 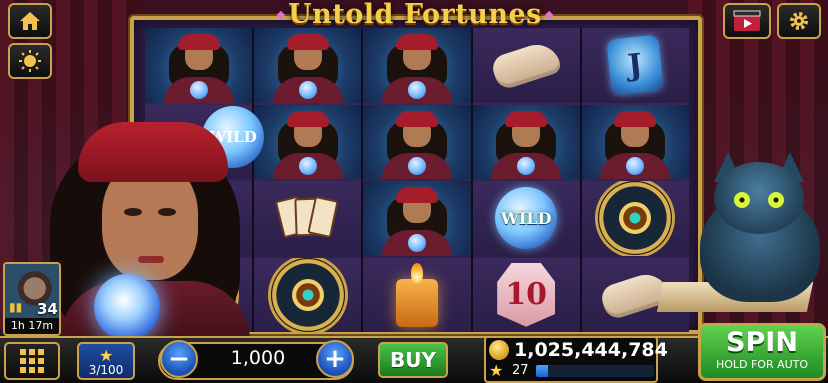 I want to click on home-icon, so click(x=30, y=21).